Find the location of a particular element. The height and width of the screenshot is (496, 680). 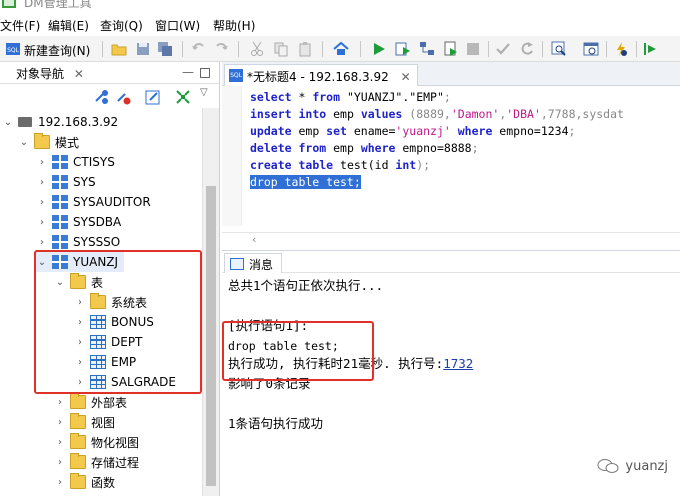

schema-icon is located at coordinates (60, 182).